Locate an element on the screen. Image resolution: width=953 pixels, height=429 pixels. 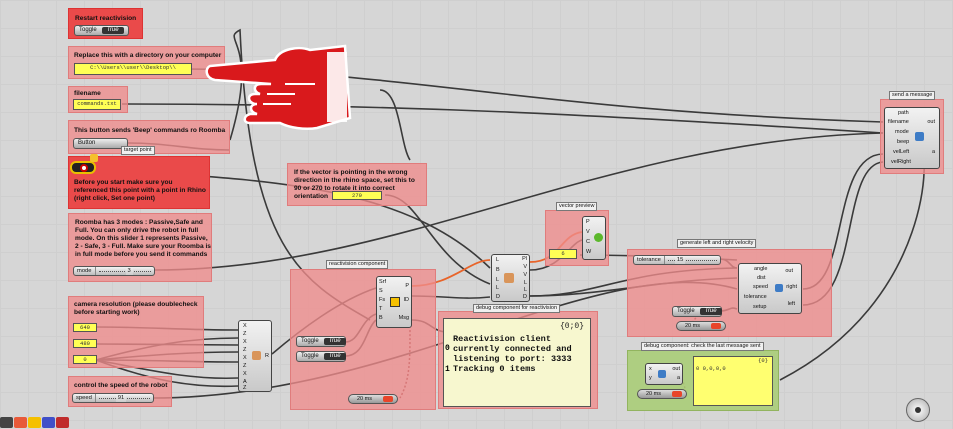
mode-slider: mode 3 is located at coordinates (114, 271).